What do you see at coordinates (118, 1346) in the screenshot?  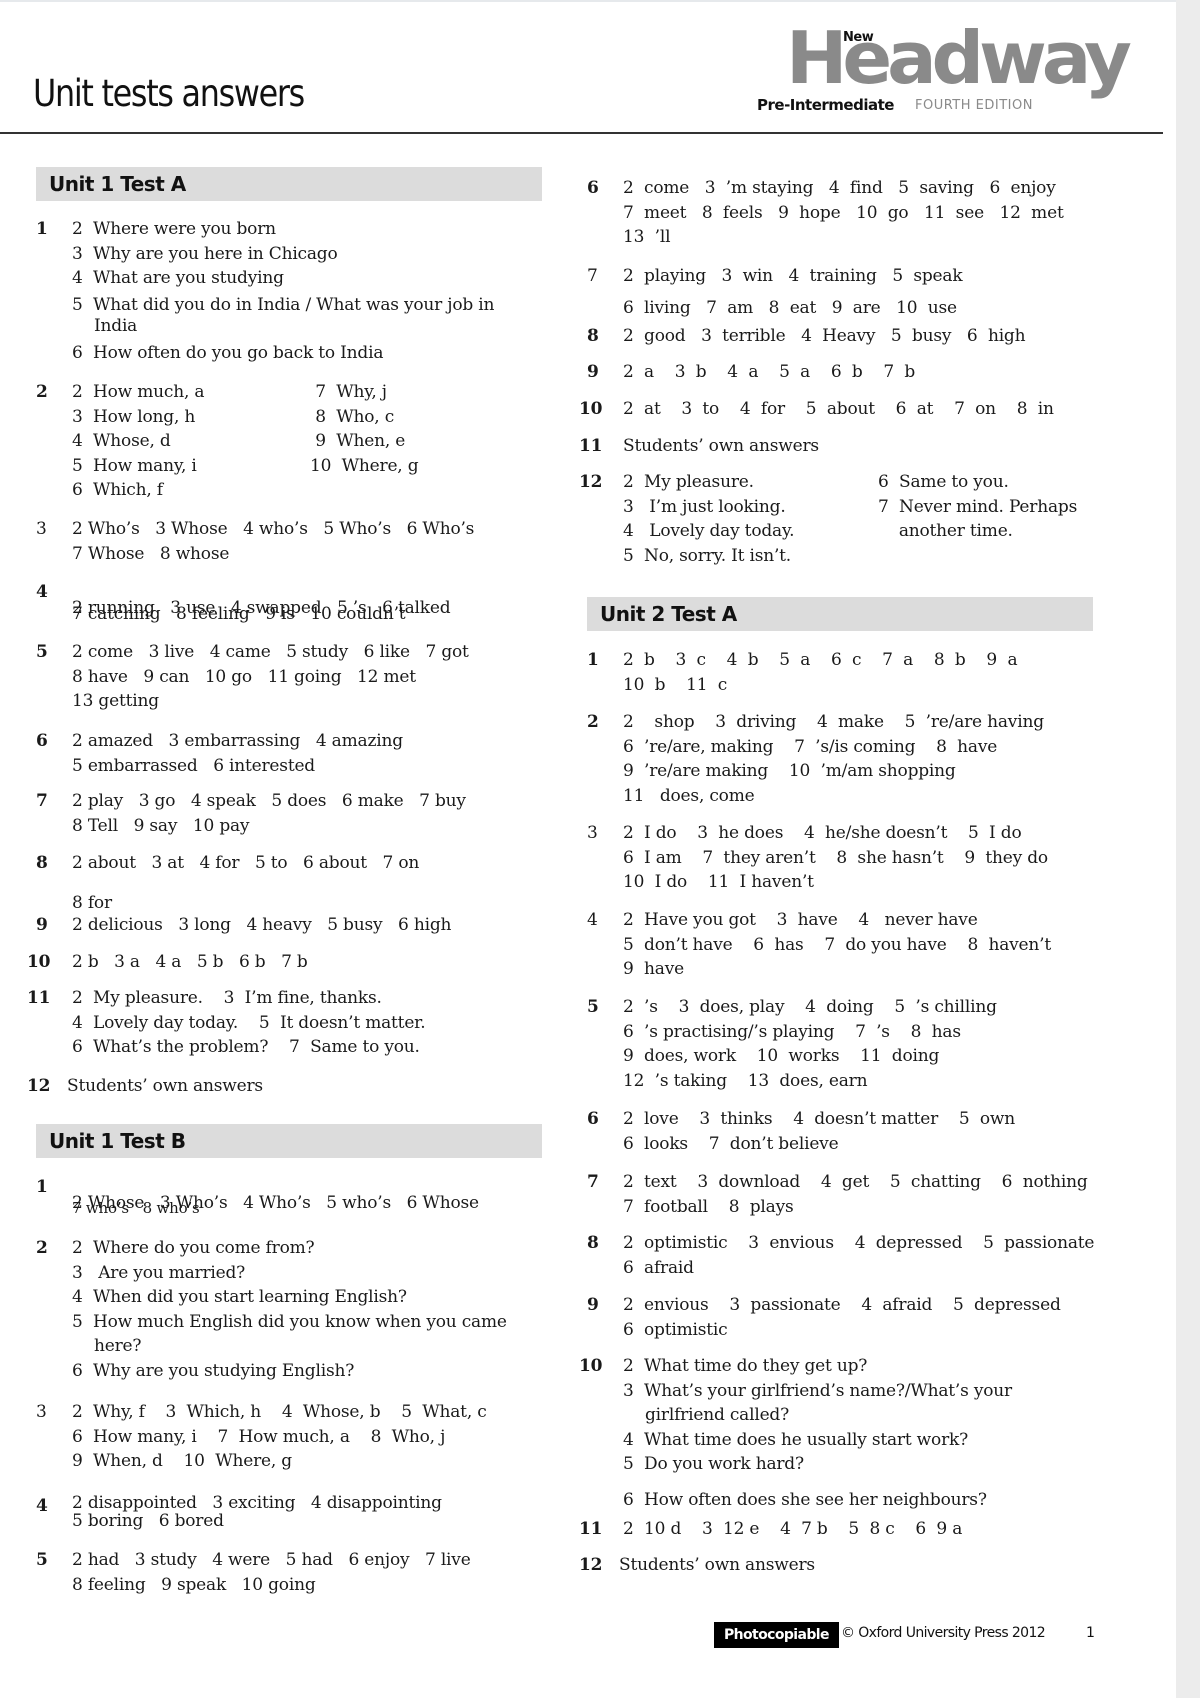 I see `answer-line: here?` at bounding box center [118, 1346].